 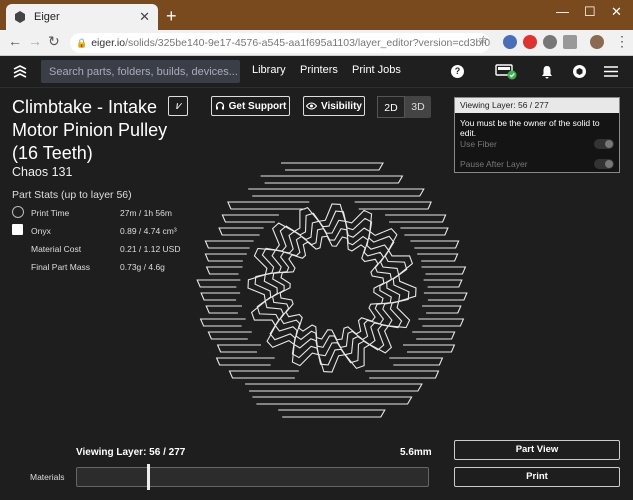 What do you see at coordinates (252, 477) in the screenshot?
I see `layer-slider` at bounding box center [252, 477].